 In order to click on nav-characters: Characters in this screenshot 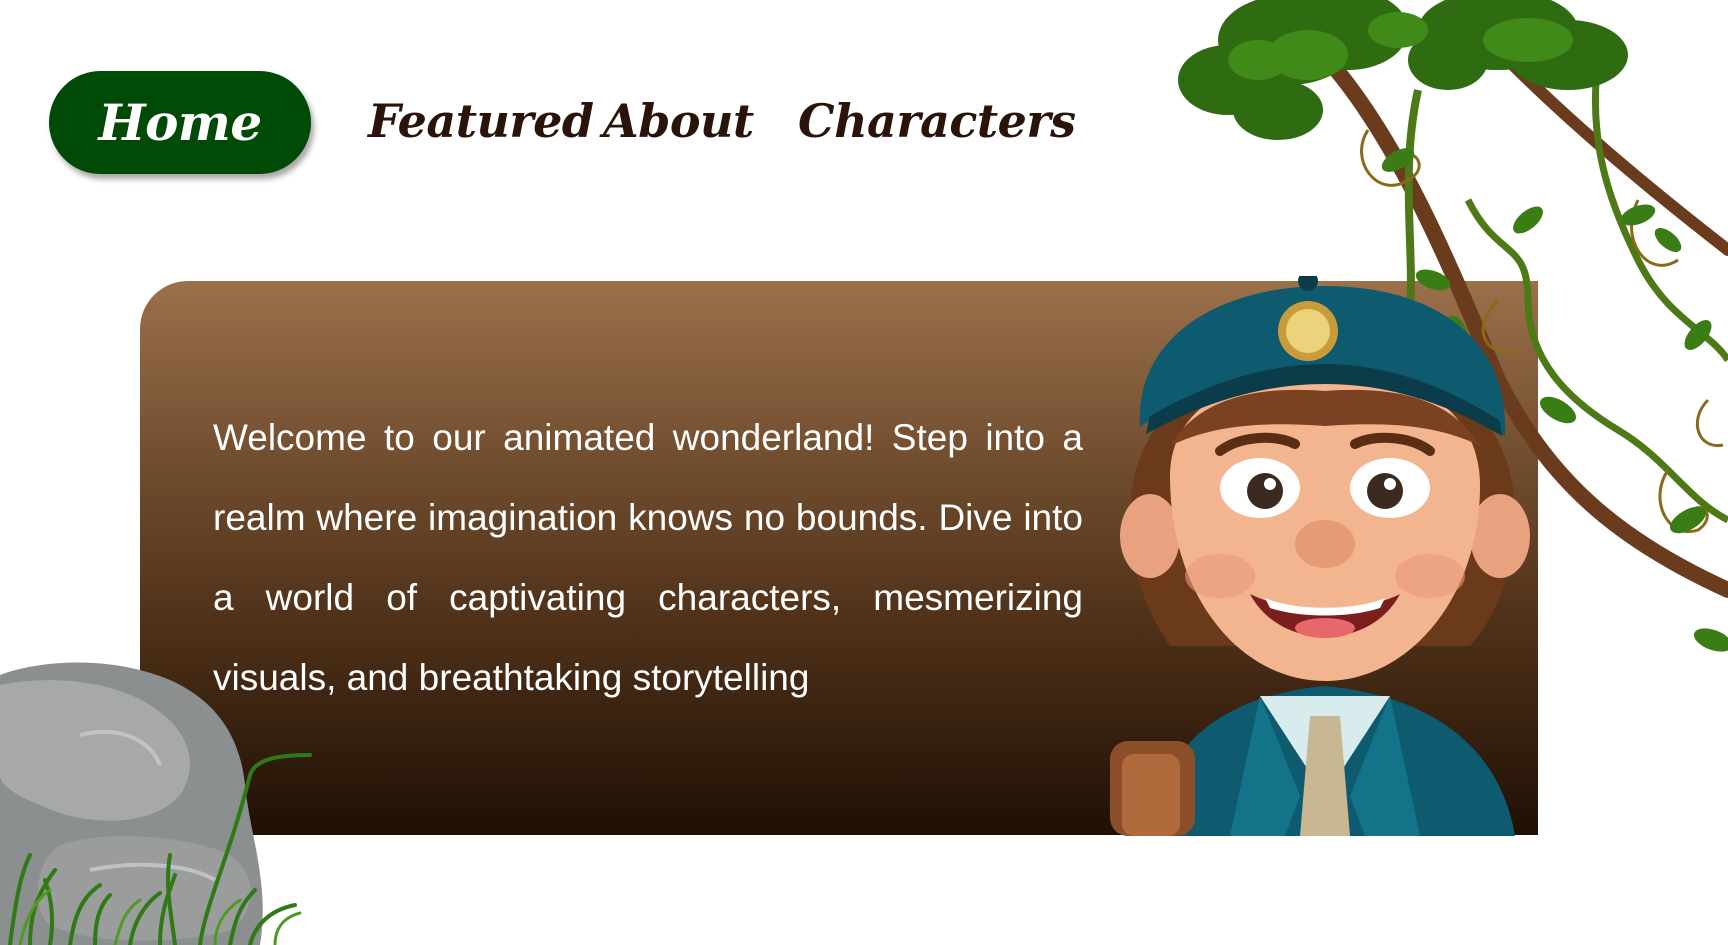, I will do `click(937, 121)`.